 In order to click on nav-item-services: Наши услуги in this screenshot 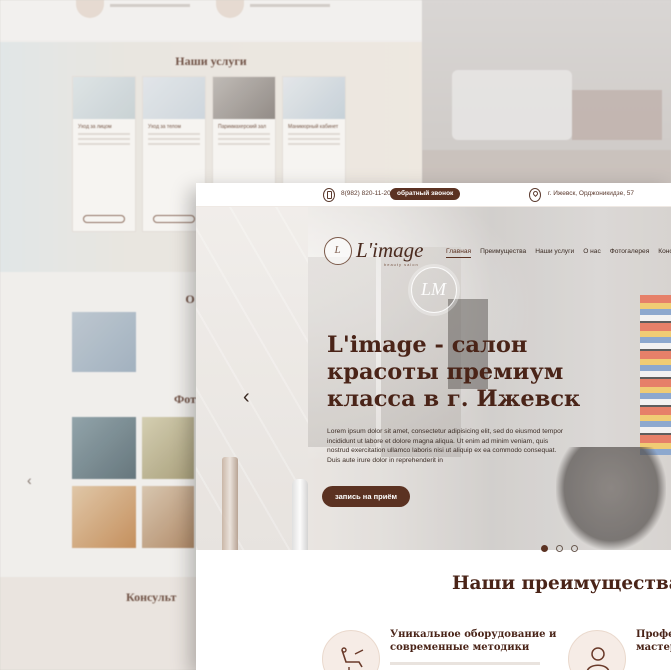, I will do `click(554, 253)`.